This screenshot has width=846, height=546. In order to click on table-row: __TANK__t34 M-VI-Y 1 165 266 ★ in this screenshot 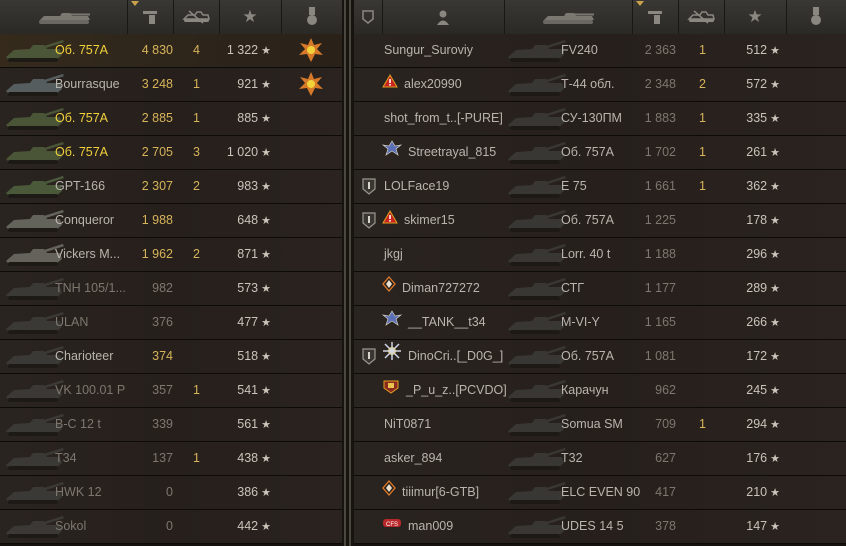, I will do `click(600, 323)`.